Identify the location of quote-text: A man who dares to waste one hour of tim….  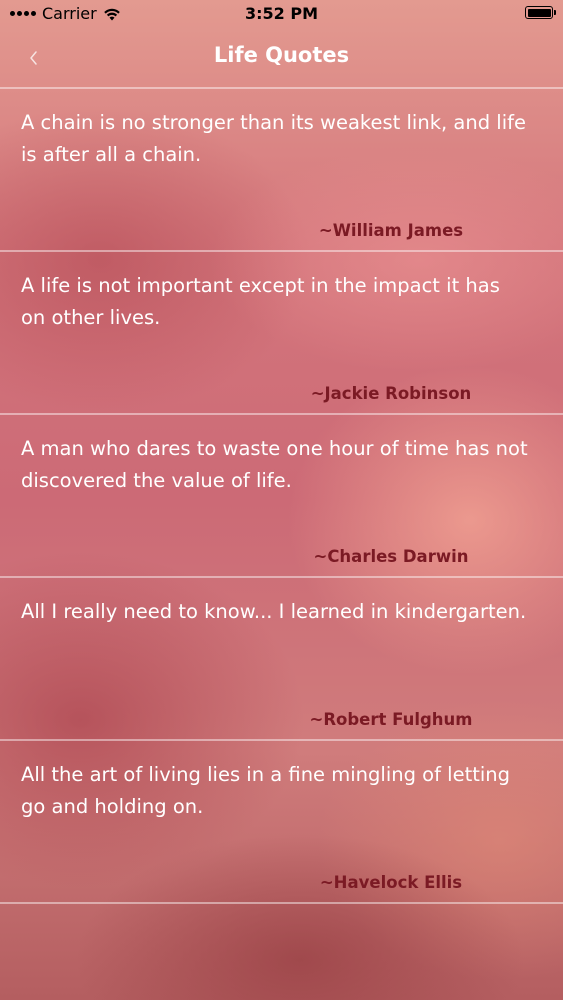
(274, 464).